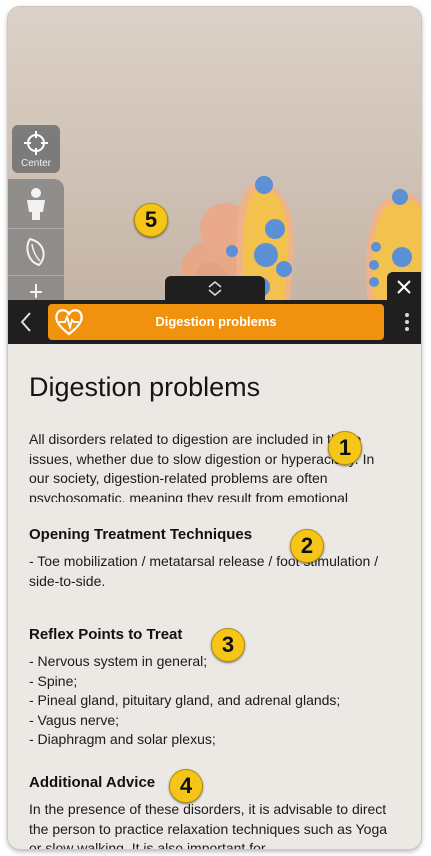 Image resolution: width=431 pixels, height=856 pixels. I want to click on center-view-button: Center, so click(36, 149).